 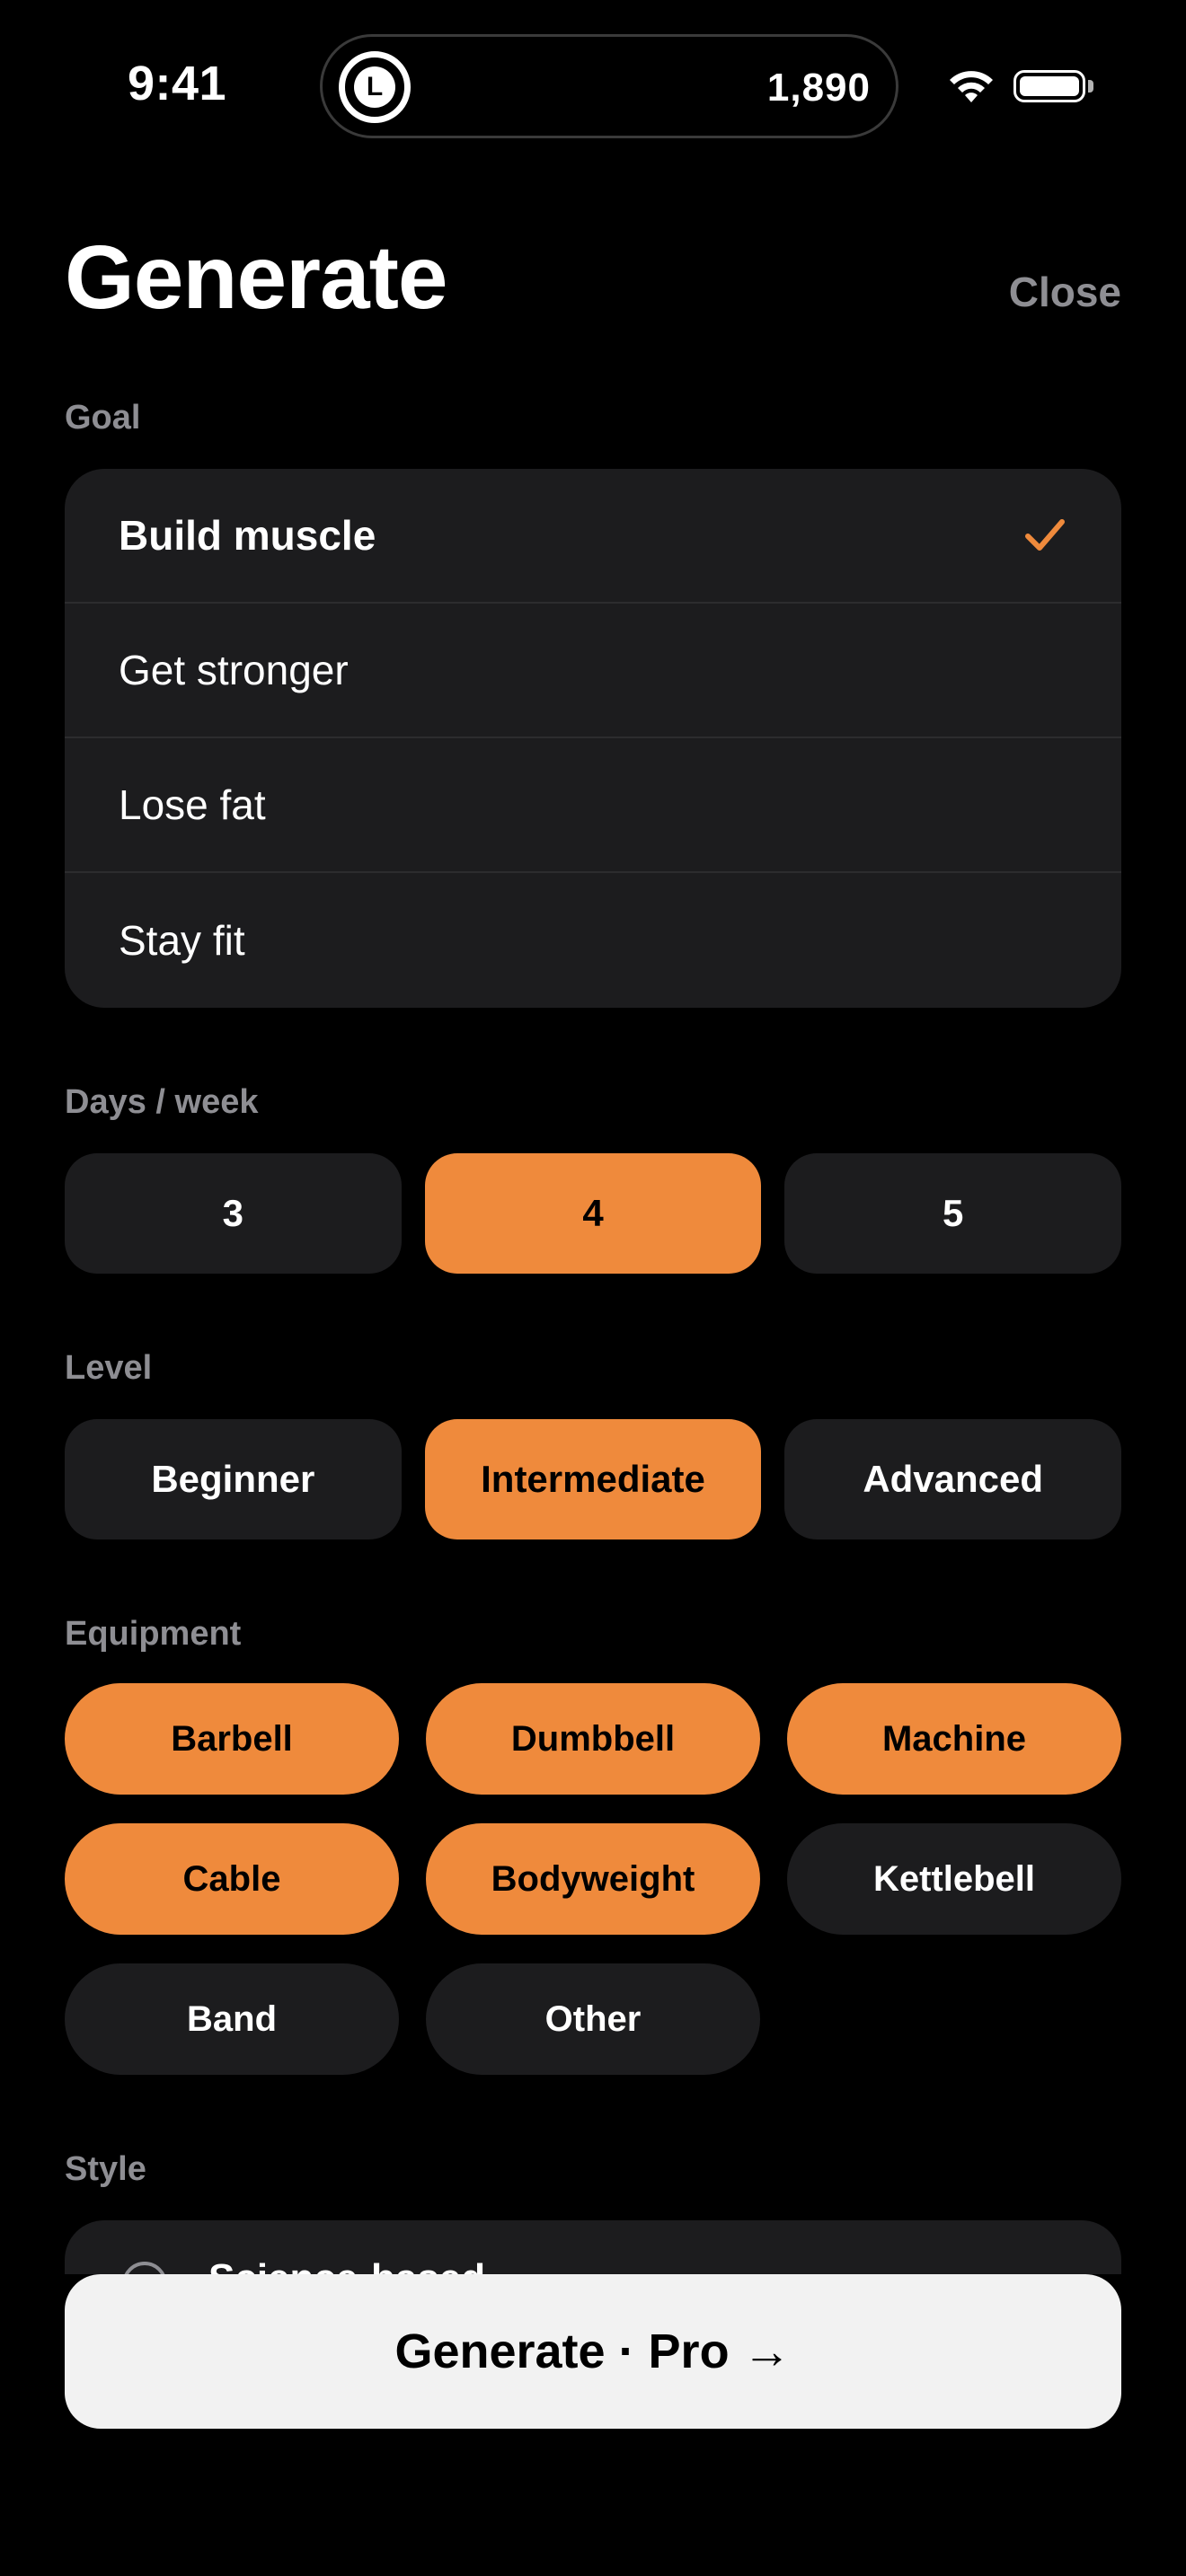 I want to click on equipment-chip-dumbbell: Dumbbell, so click(x=593, y=1739).